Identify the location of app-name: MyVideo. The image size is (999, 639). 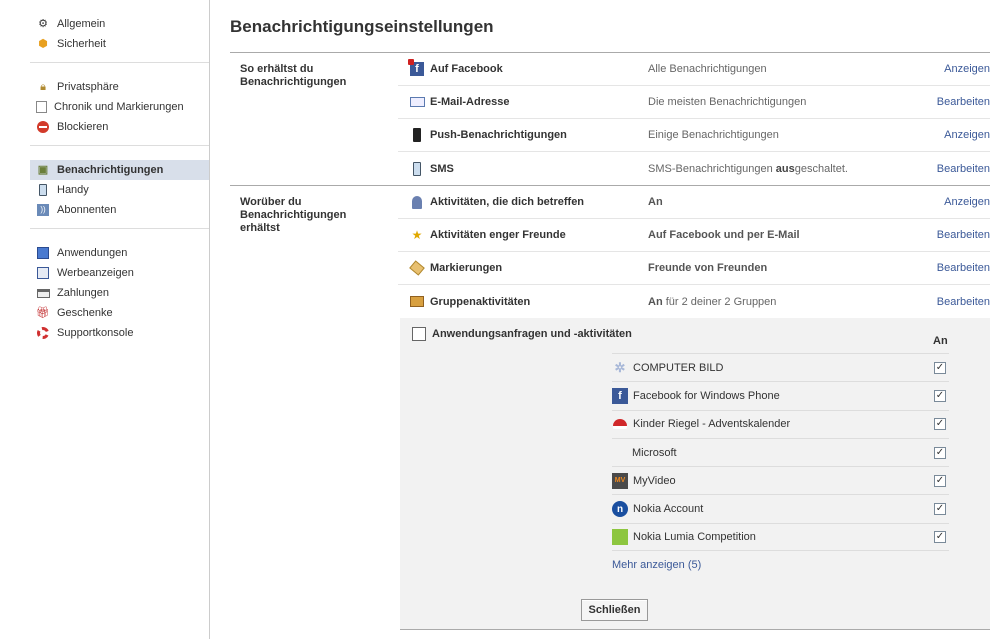
(654, 480).